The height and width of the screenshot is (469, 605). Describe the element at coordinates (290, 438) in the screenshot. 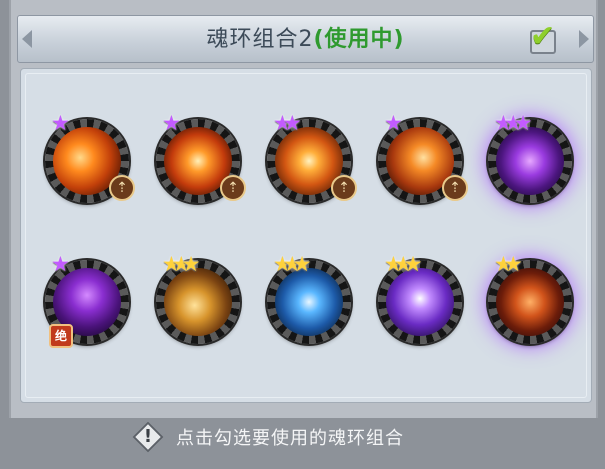

I see `hint-text: 点击勾选要使用的魂环组合` at that location.